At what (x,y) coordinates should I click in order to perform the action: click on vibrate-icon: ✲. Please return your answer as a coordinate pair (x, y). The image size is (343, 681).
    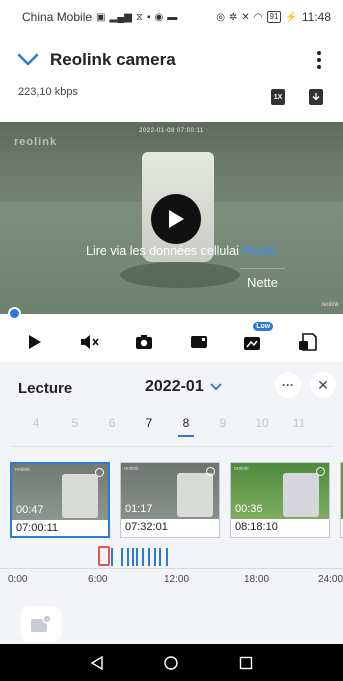
    Looking at the image, I should click on (233, 17).